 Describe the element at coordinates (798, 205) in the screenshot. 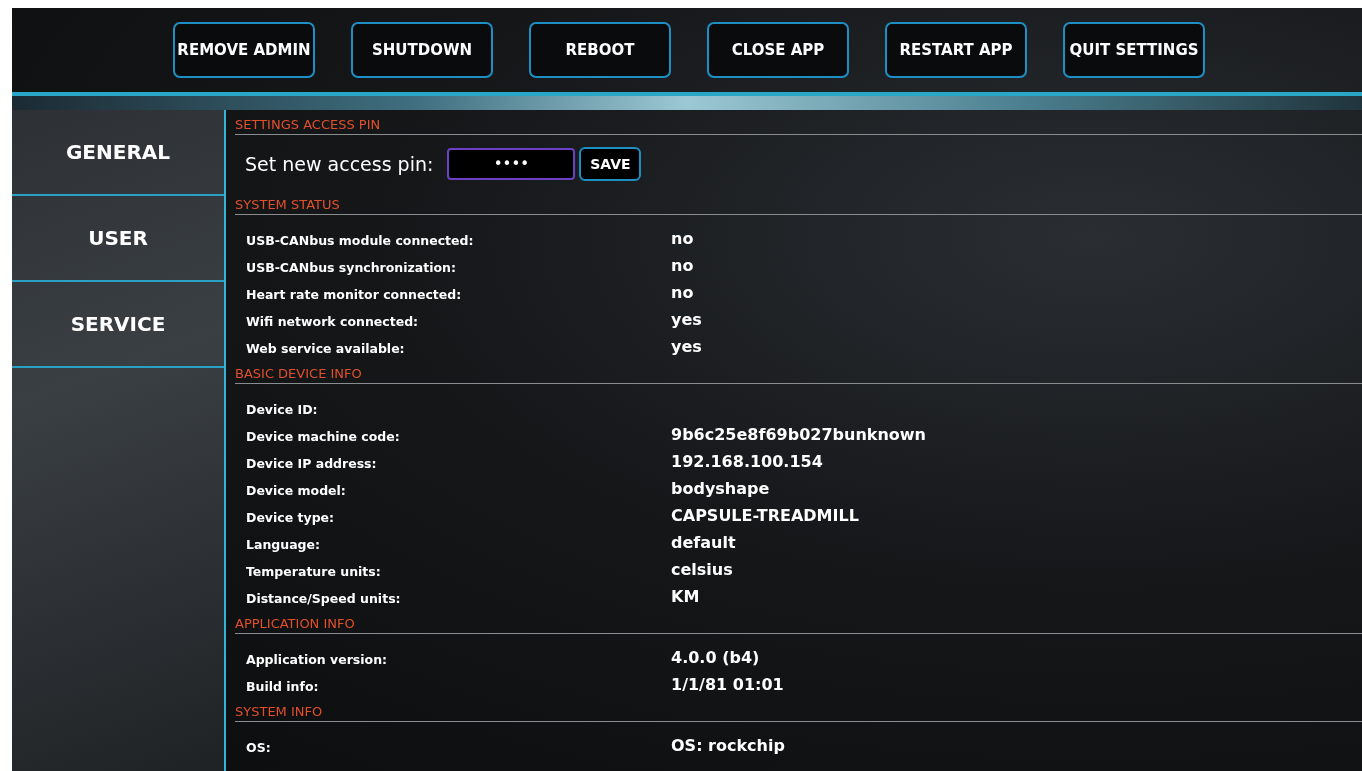

I see `section-heading: SYSTEM STATUS` at that location.